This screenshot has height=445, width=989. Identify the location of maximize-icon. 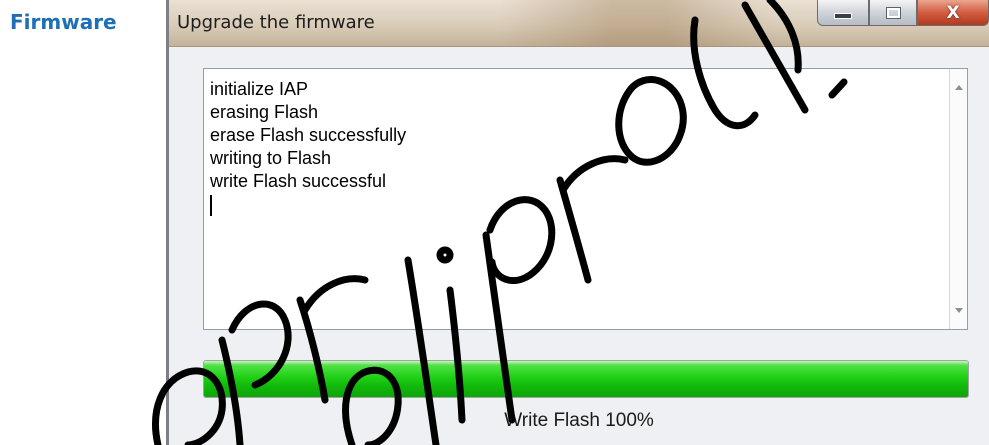
(893, 12).